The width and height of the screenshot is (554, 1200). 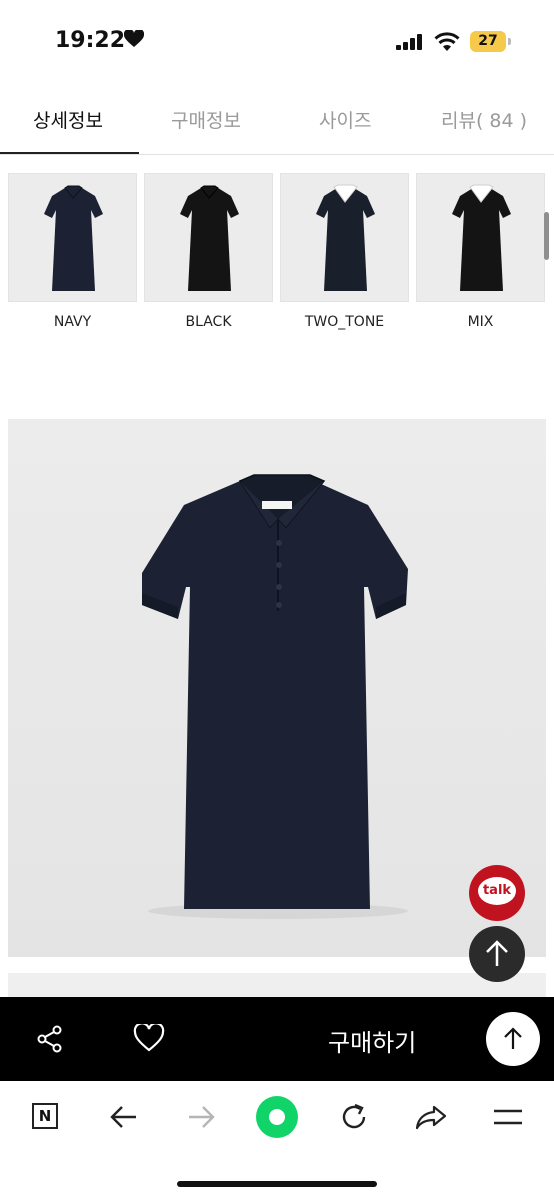 I want to click on wishlist-heart-icon, so click(x=149, y=1038).